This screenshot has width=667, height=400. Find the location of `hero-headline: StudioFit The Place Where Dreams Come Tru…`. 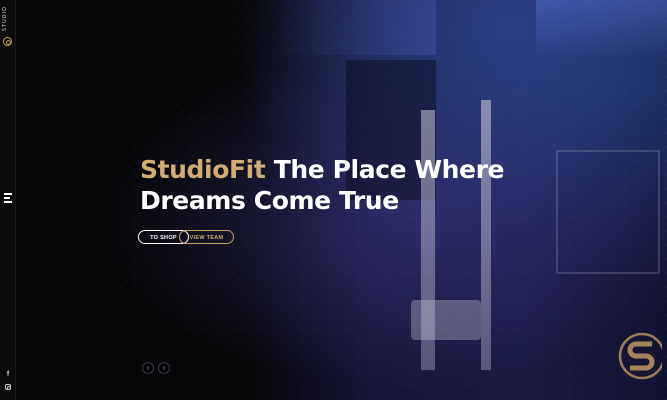

hero-headline: StudioFit The Place Where Dreams Come Tru… is located at coordinates (322, 185).